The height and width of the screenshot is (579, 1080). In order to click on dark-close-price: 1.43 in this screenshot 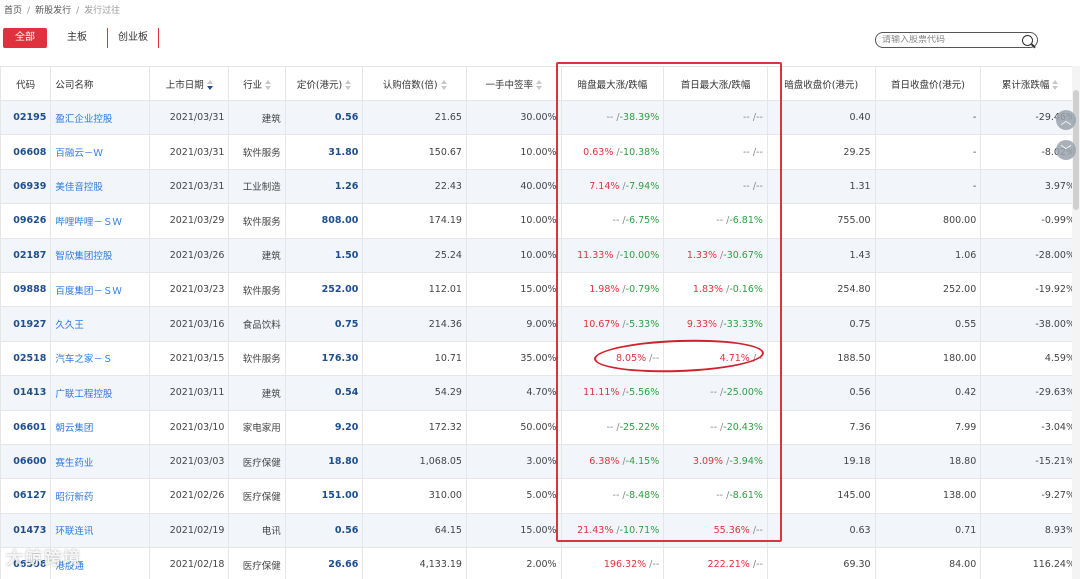, I will do `click(821, 255)`.